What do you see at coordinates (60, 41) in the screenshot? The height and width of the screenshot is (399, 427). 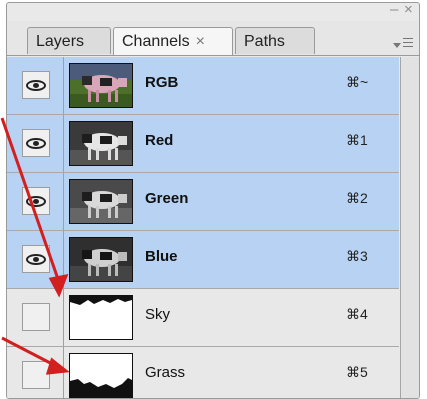 I see `tab-layers-label: Layers` at bounding box center [60, 41].